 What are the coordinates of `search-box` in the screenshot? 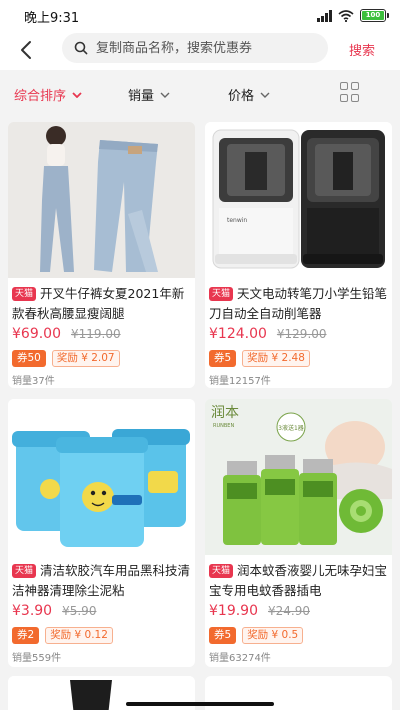 It's located at (195, 48).